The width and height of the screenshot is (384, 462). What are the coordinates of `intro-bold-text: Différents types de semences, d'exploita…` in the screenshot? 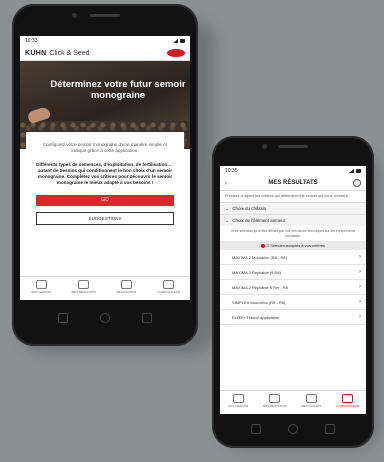 It's located at (105, 173).